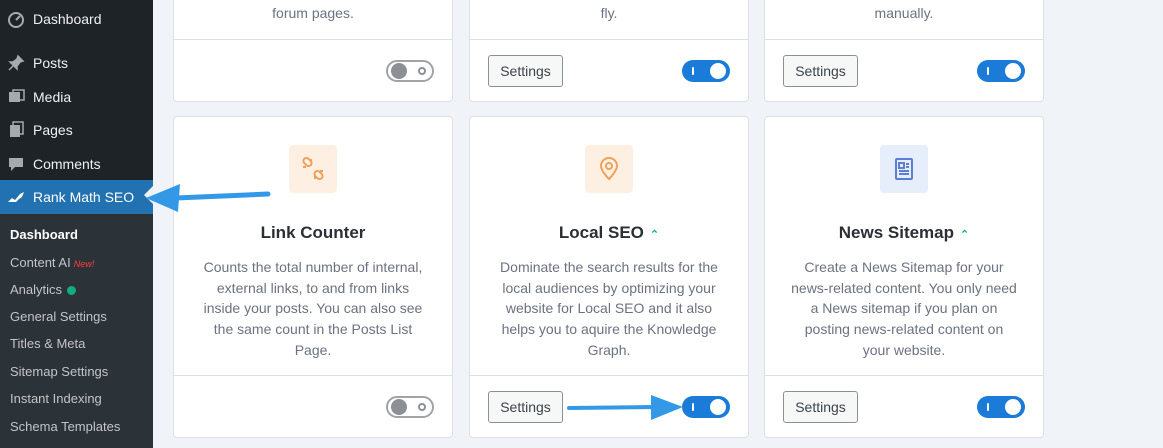 The height and width of the screenshot is (448, 1163). I want to click on submenu-general-settings: General Settings, so click(58, 316).